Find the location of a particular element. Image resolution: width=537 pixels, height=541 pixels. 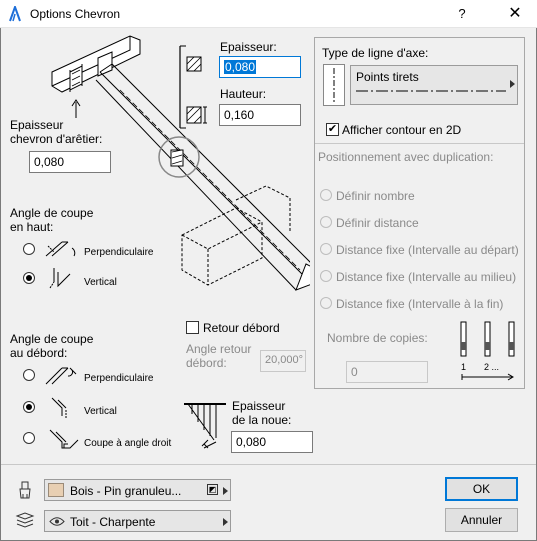

material-picker-icon: ◩ is located at coordinates (212, 489).